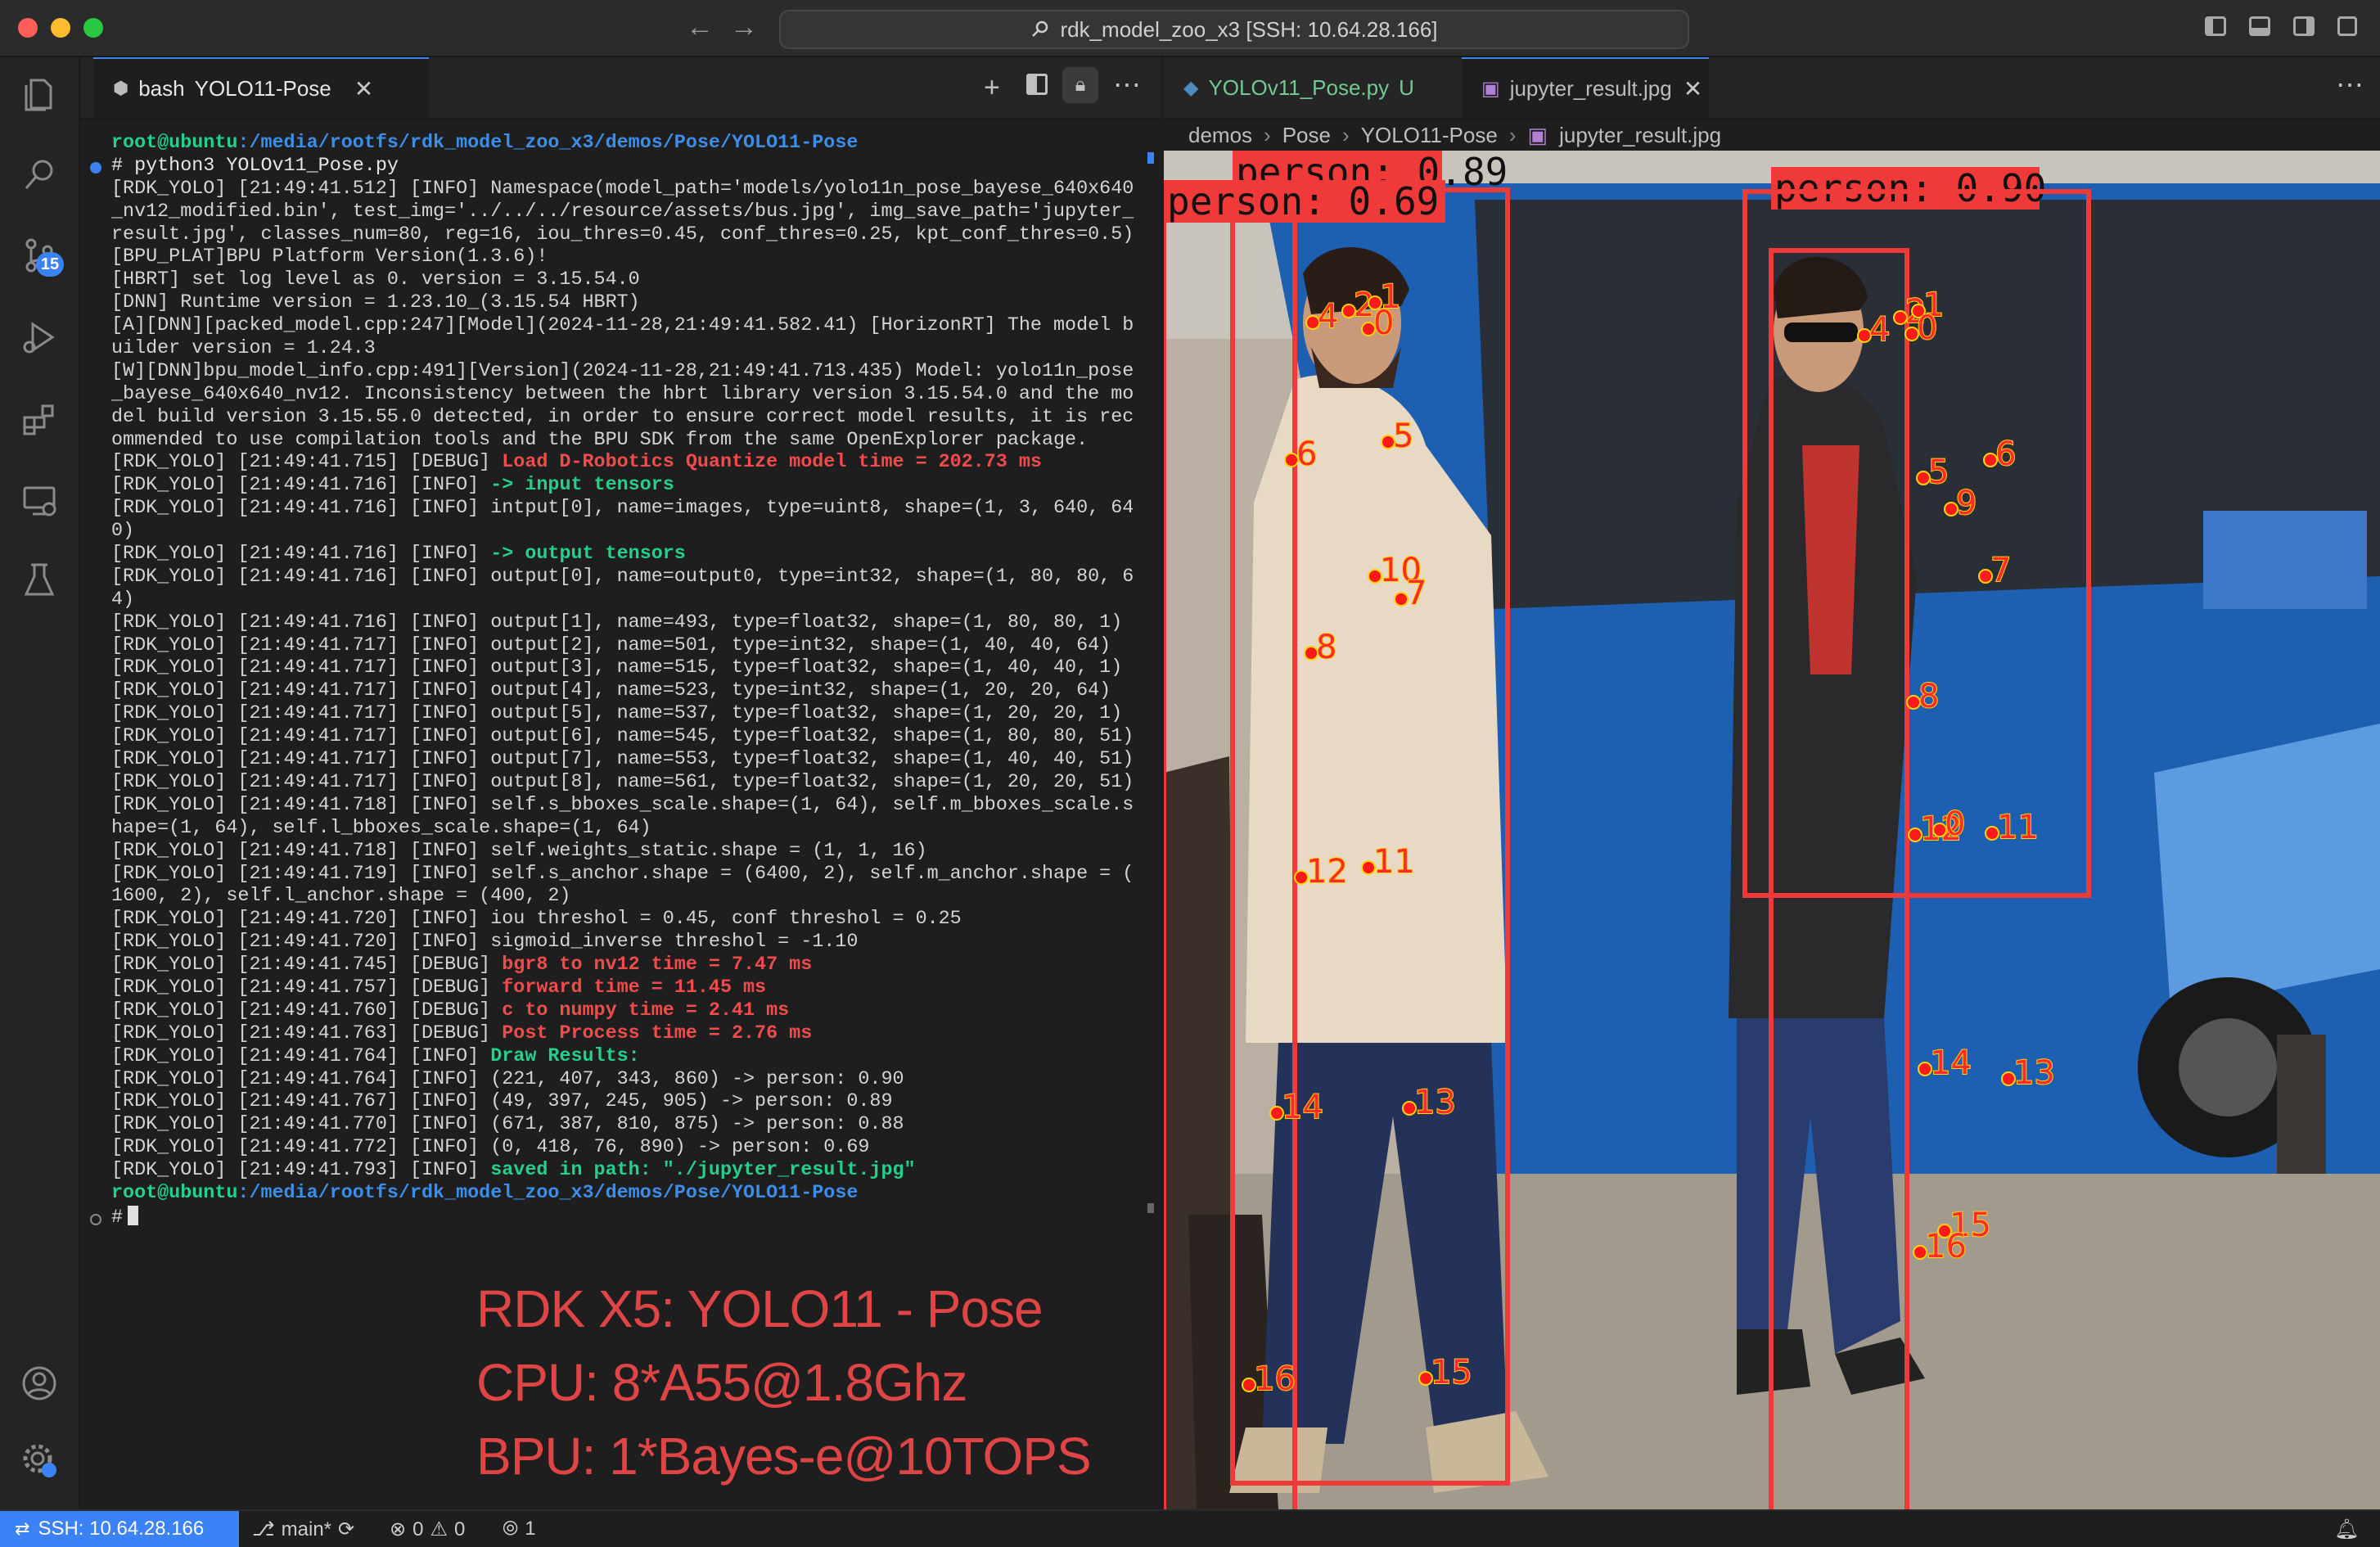  What do you see at coordinates (439, 1529) in the screenshot?
I see `warning-icon: ⚠` at bounding box center [439, 1529].